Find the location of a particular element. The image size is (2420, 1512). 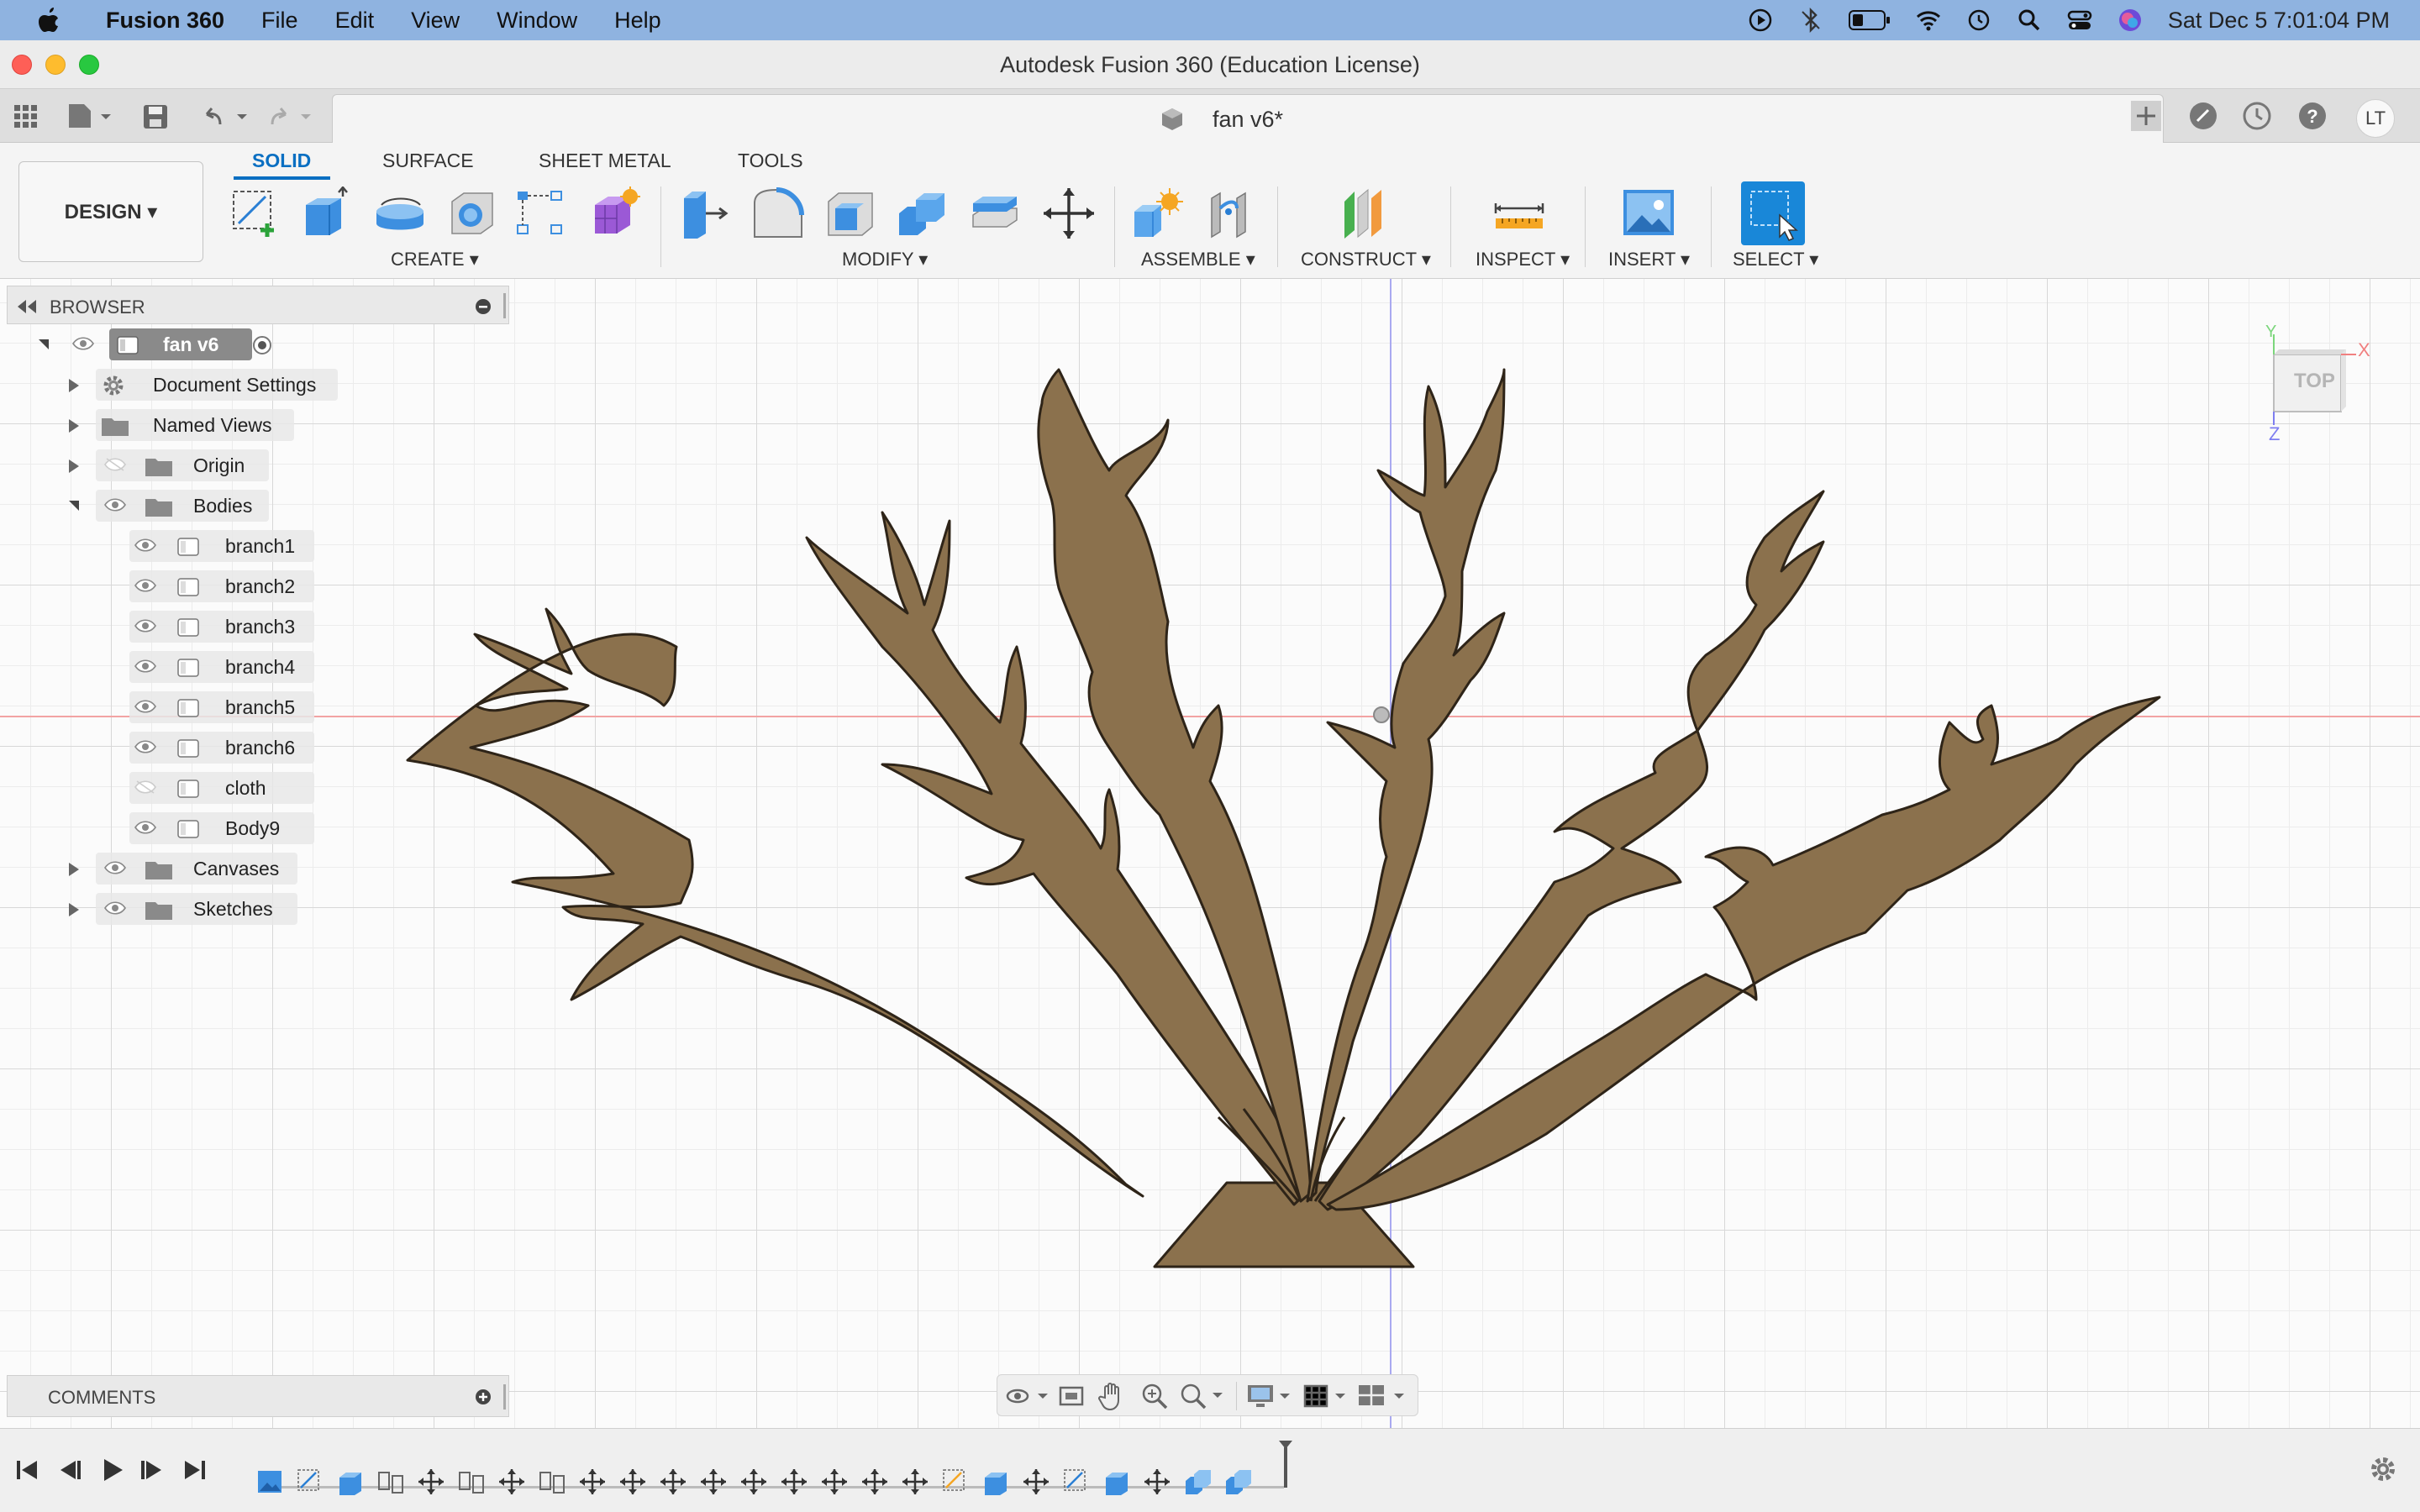

create-form-icon is located at coordinates (615, 213).